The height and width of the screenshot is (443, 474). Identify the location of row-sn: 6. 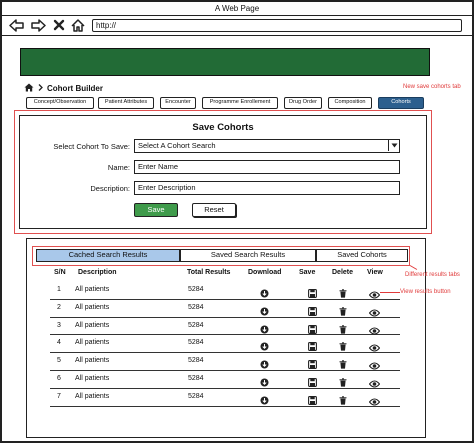
(59, 378).